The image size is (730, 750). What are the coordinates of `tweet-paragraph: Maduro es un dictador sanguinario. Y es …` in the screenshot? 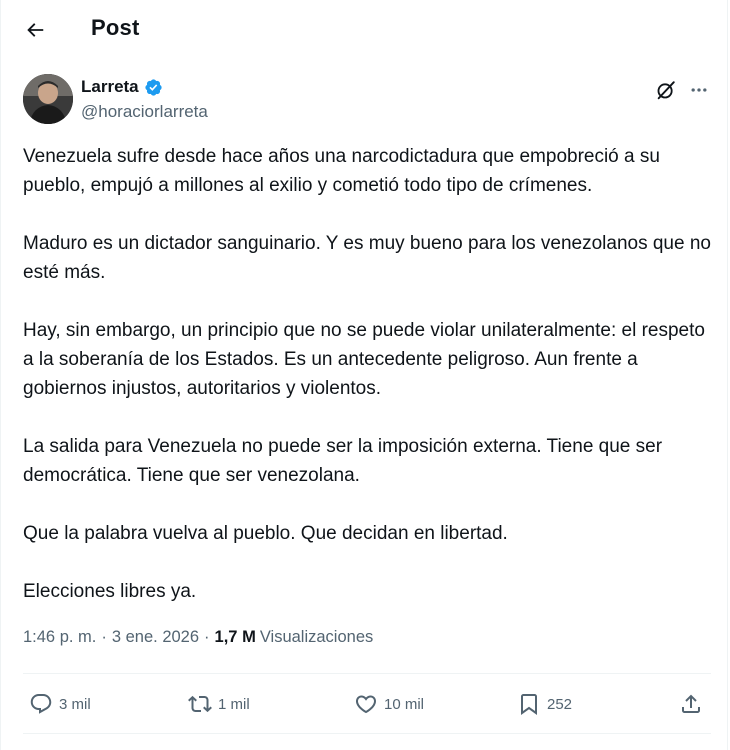 It's located at (367, 258).